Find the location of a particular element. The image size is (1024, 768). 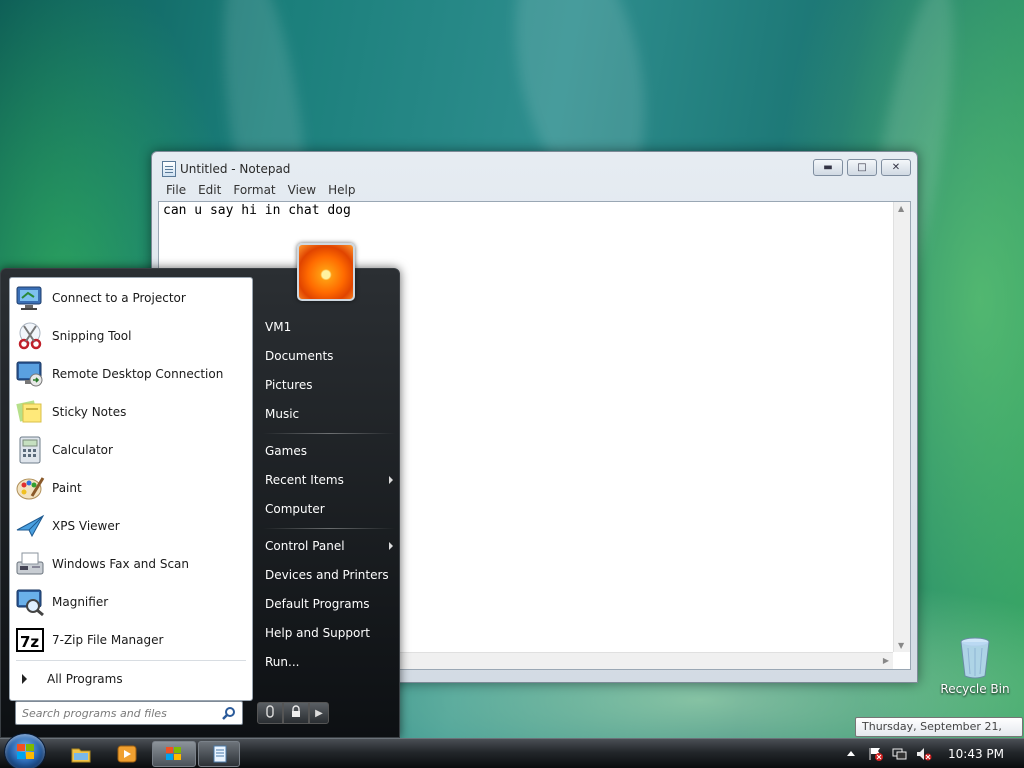

start-link-music: Music is located at coordinates (329, 414).